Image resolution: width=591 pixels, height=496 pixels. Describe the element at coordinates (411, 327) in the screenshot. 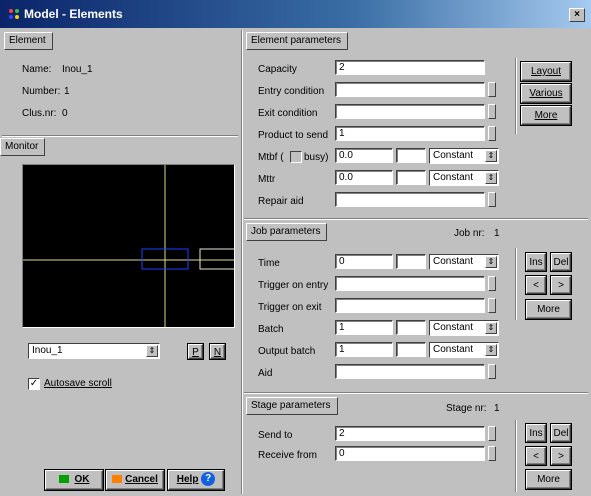

I see `batch-param-input` at that location.